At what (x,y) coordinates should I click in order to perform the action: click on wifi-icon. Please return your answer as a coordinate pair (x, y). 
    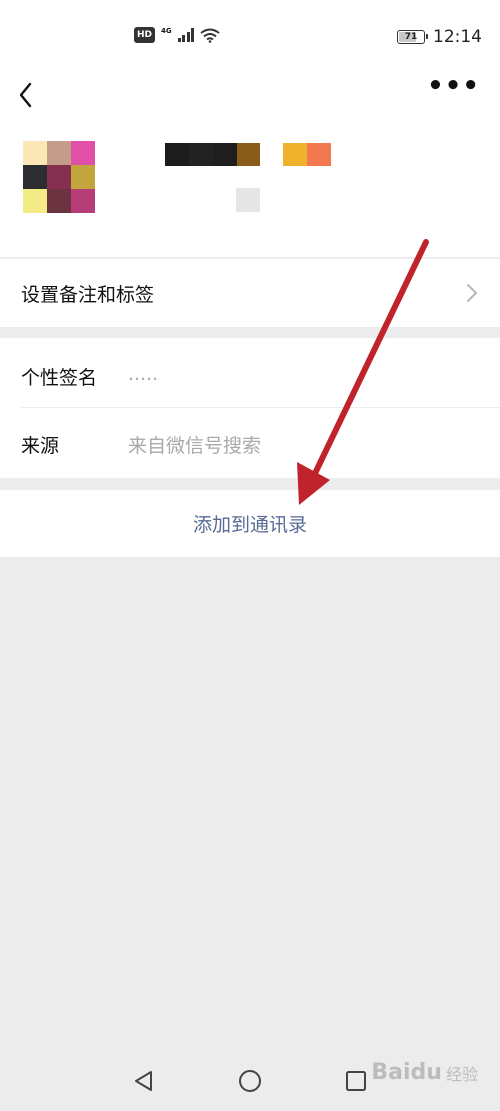
    Looking at the image, I should click on (210, 35).